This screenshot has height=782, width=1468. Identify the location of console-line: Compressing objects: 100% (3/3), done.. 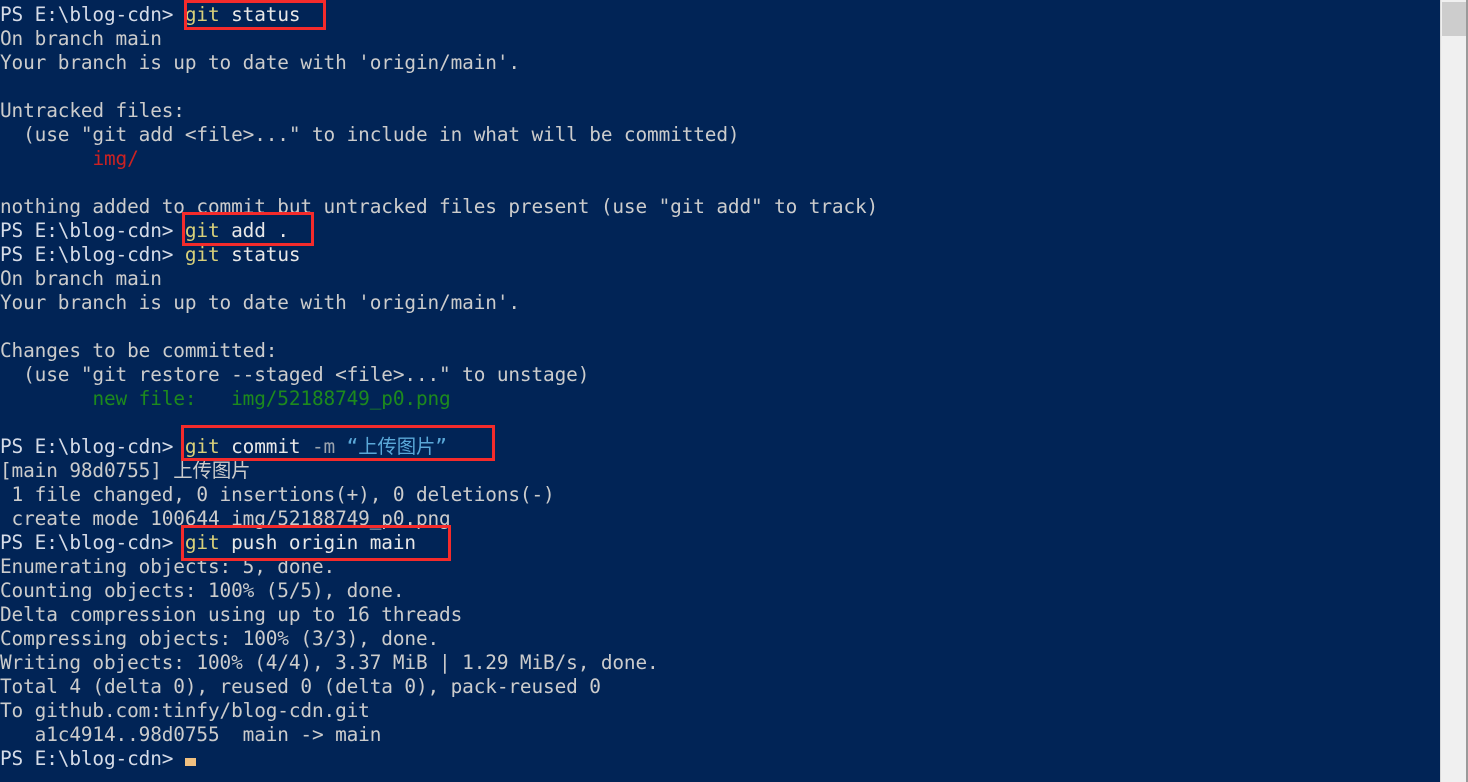
(720, 639).